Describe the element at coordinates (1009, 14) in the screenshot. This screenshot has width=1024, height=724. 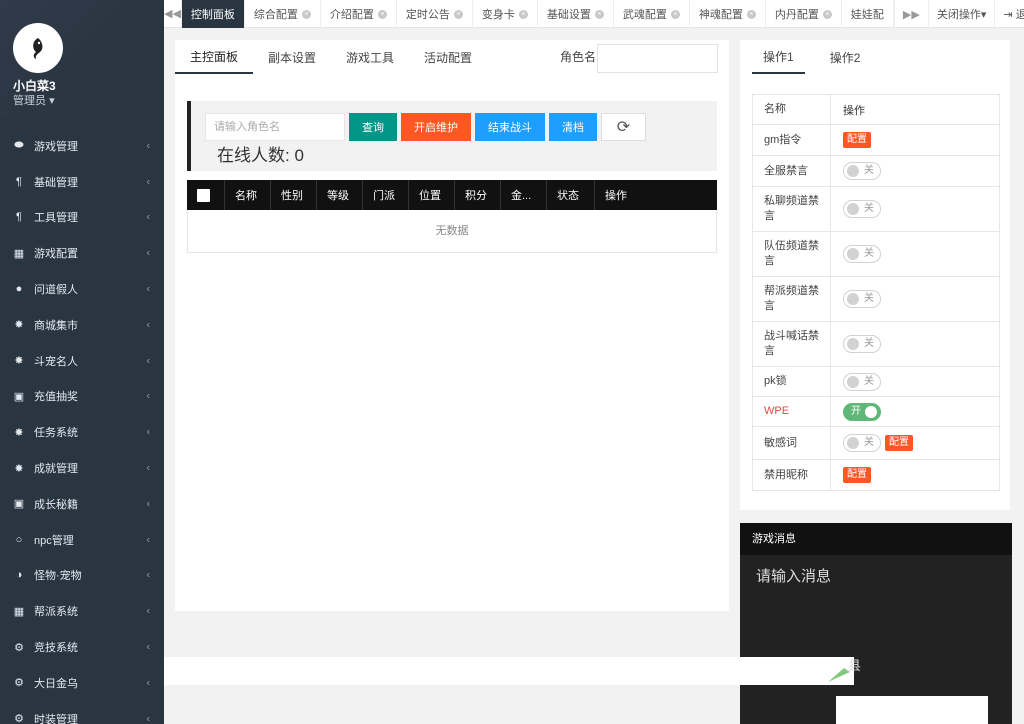
I see `logout-button: ⇥ 退出` at that location.